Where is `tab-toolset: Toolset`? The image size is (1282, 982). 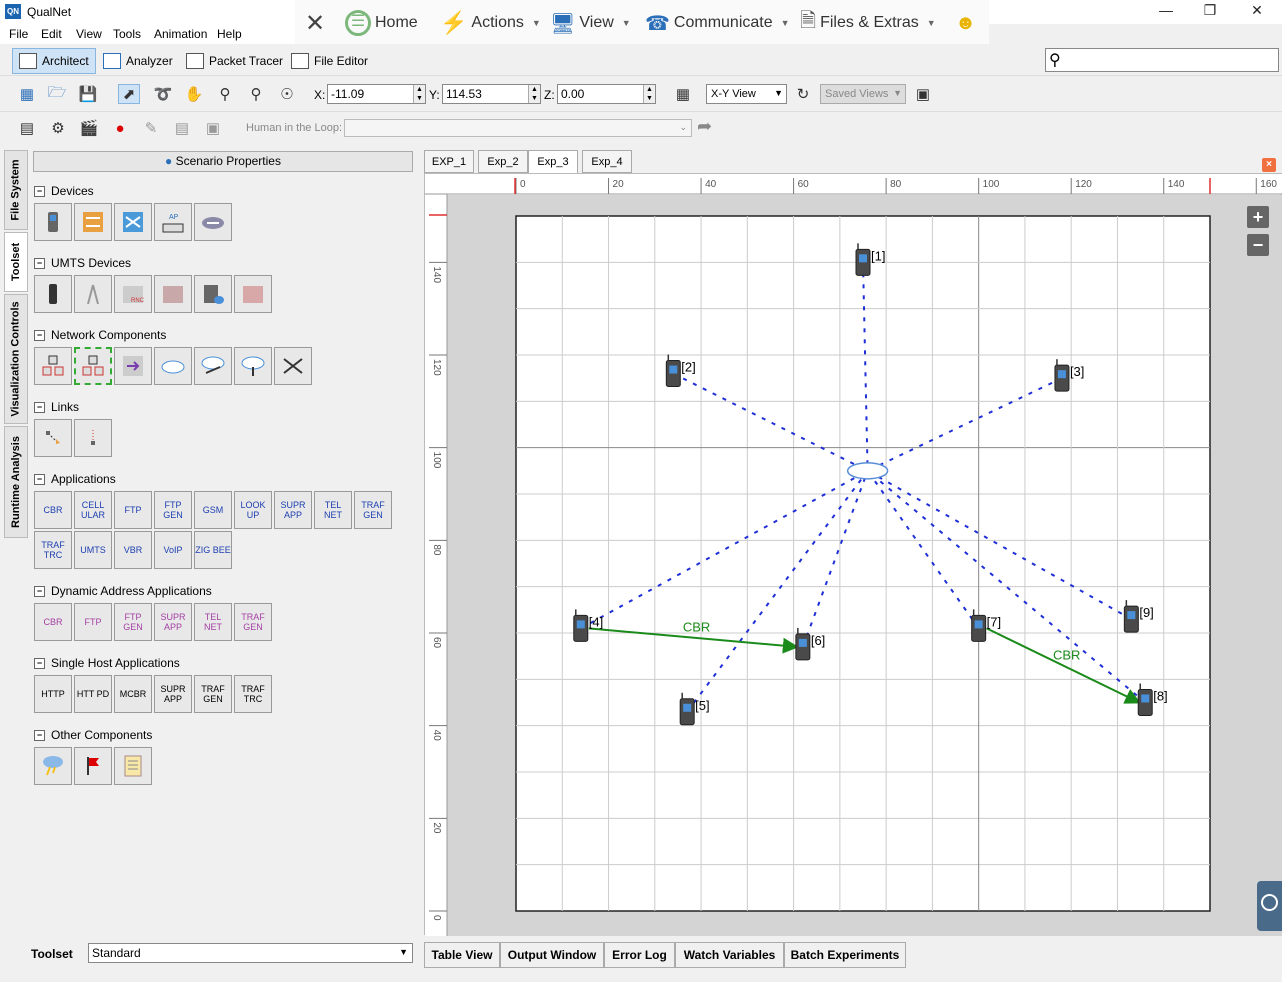 tab-toolset: Toolset is located at coordinates (16, 262).